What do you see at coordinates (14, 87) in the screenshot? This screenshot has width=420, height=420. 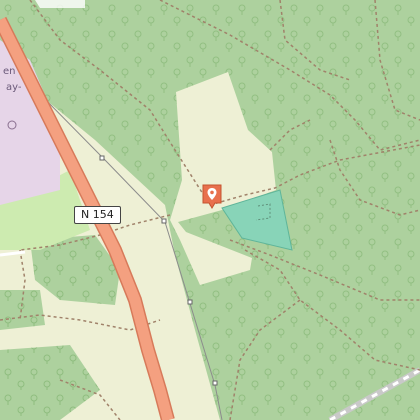 I see `place-label-fragment: ay-` at bounding box center [14, 87].